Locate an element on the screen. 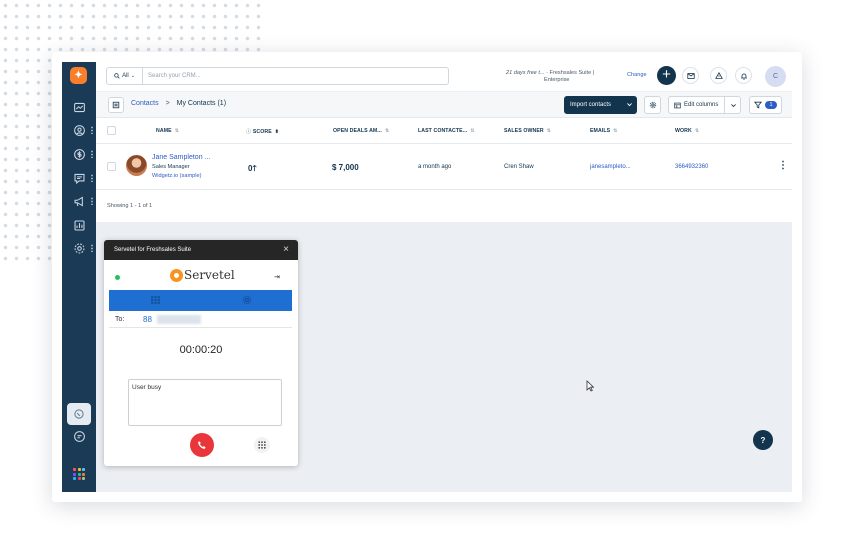  score-trend-up-icon: 🡑 is located at coordinates (254, 168).